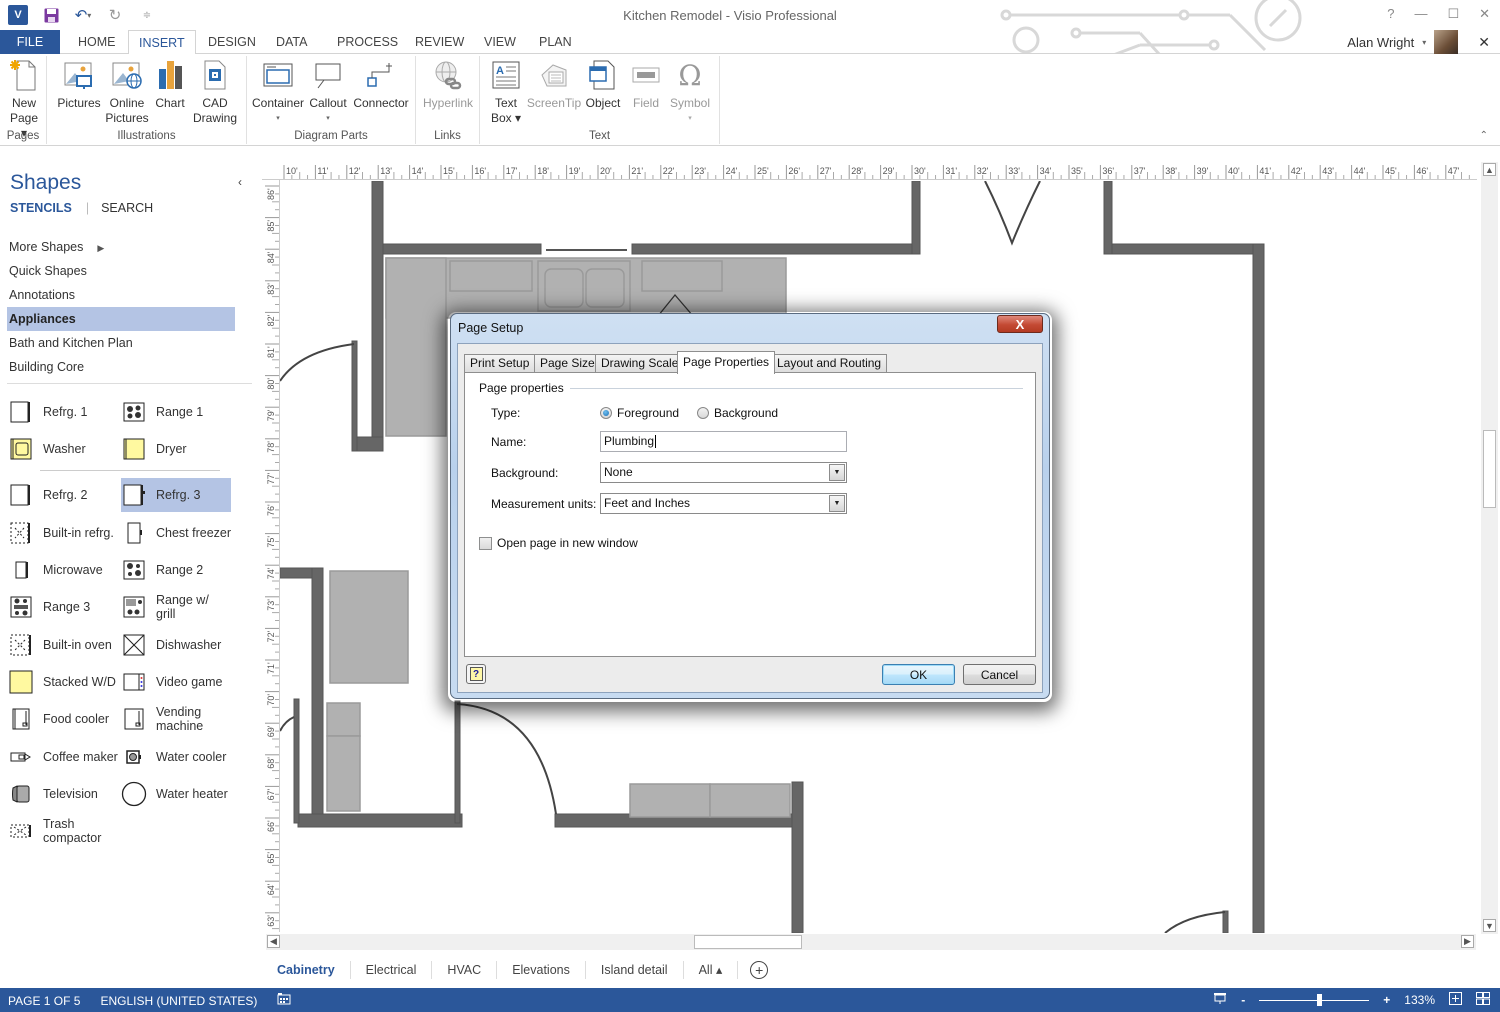 This screenshot has height=1012, width=1500. What do you see at coordinates (759, 970) in the screenshot?
I see `add-page-icon: +` at bounding box center [759, 970].